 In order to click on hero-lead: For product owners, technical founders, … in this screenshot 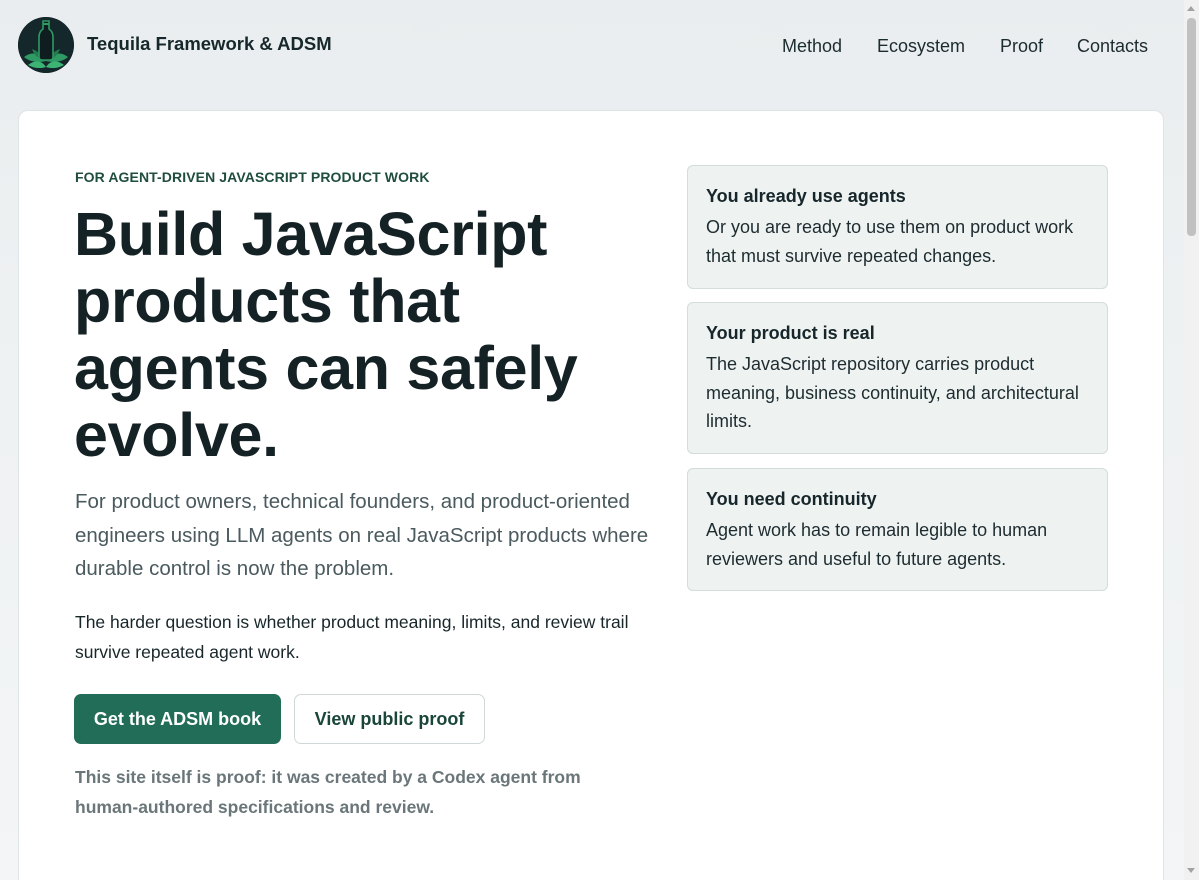, I will do `click(362, 535)`.